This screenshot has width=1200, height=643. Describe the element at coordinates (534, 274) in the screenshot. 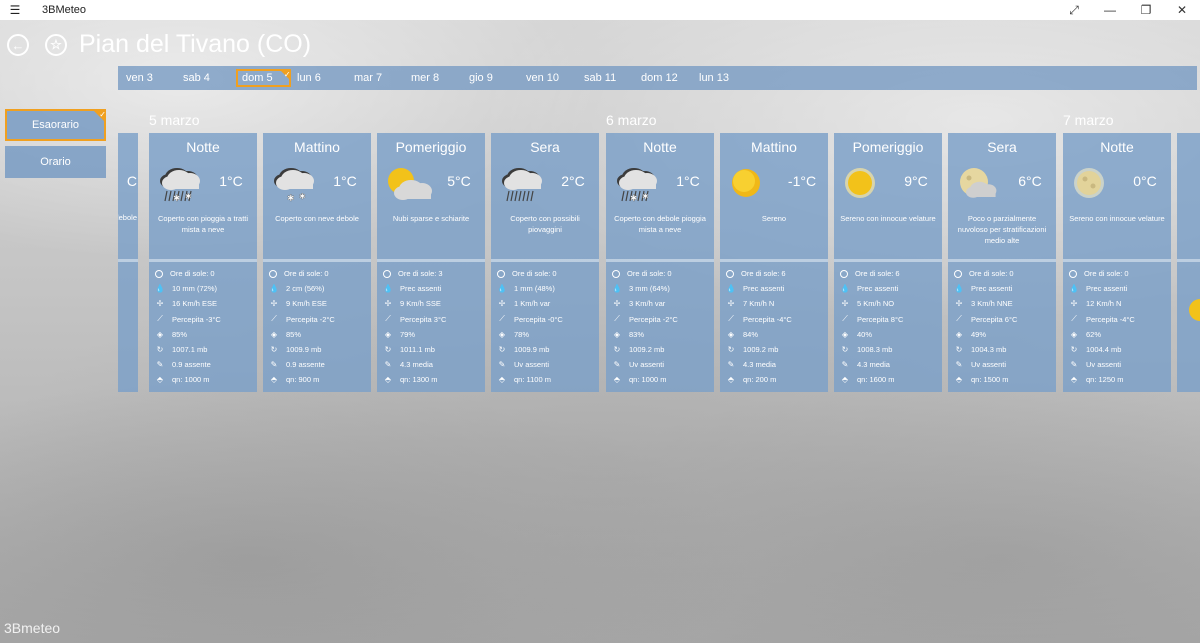

I see `detail-value: Ore di sole: 0` at that location.